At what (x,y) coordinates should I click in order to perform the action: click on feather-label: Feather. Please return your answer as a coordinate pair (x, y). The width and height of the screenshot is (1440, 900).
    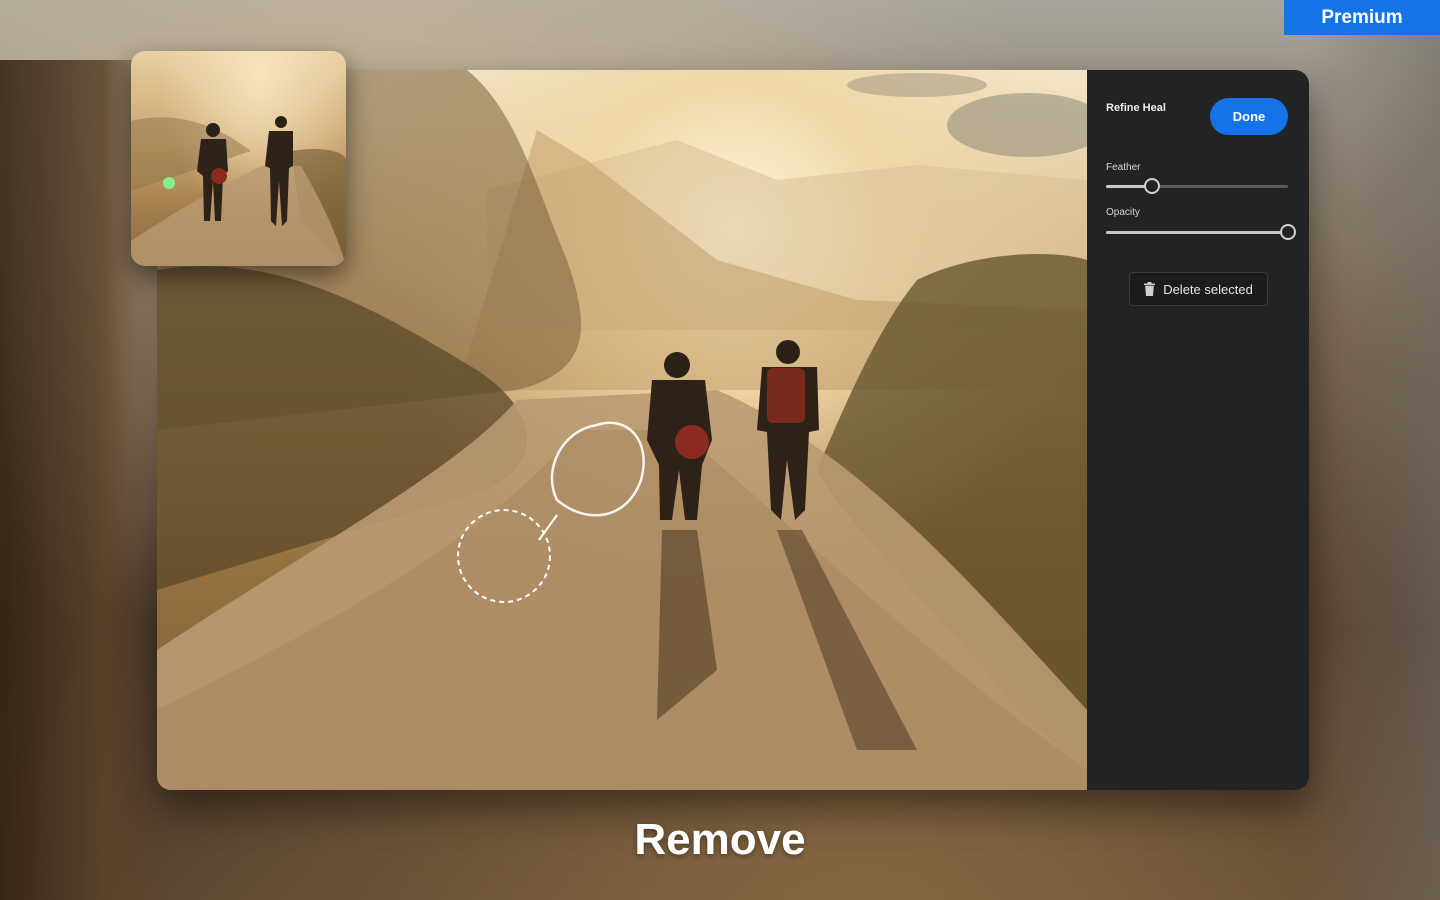
    Looking at the image, I should click on (1123, 167).